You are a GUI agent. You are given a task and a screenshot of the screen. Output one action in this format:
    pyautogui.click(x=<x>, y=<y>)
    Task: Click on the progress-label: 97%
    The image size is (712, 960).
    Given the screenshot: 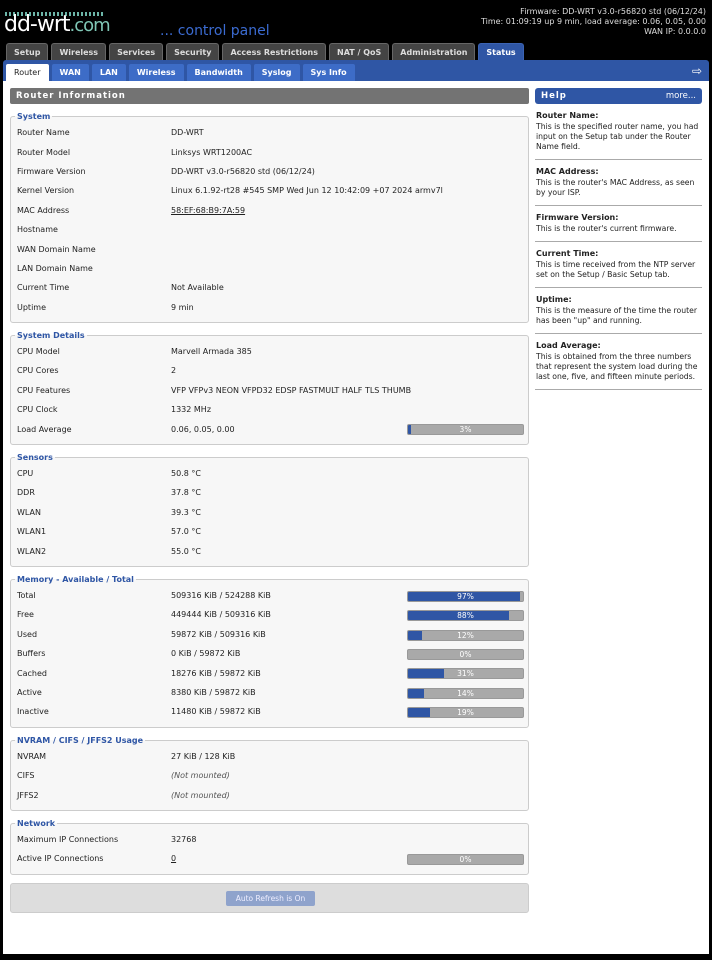 What is the action you would take?
    pyautogui.click(x=465, y=596)
    